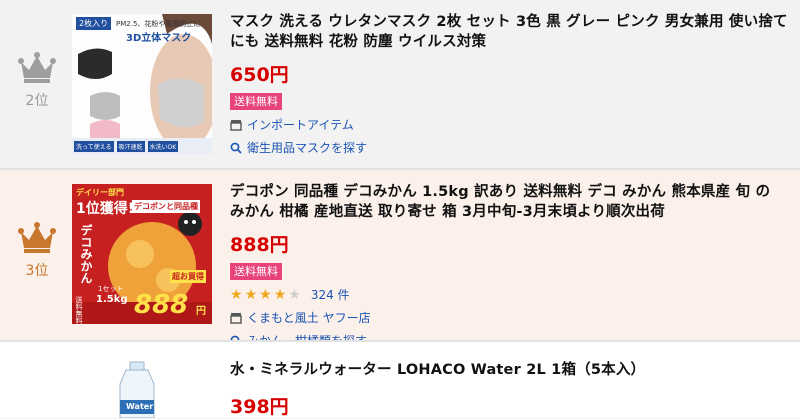  I want to click on rank-badge: 3位, so click(37, 250).